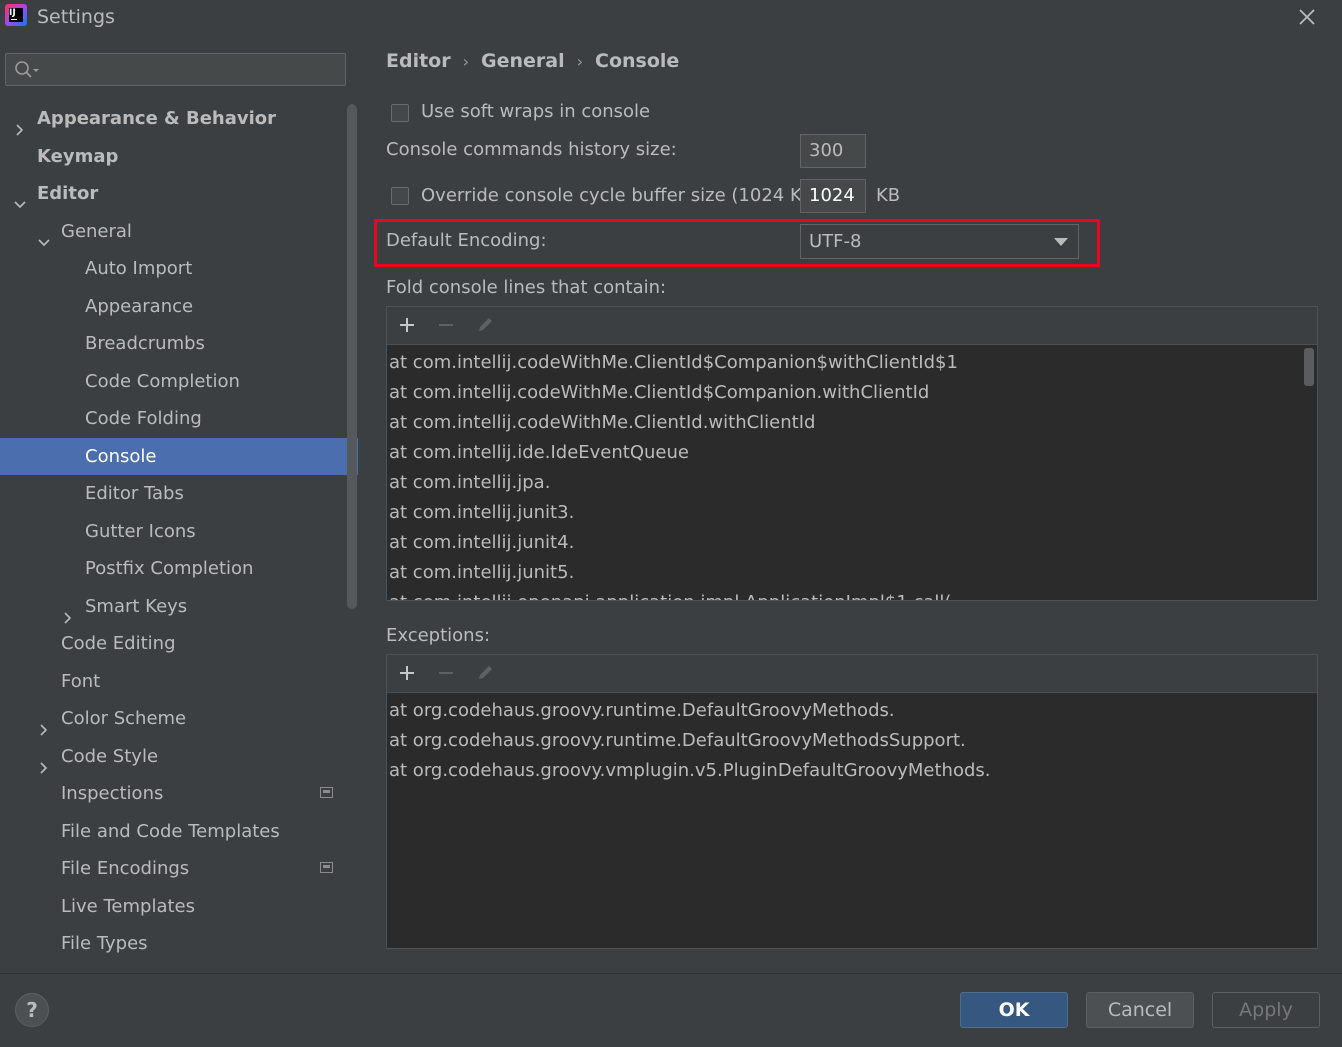  What do you see at coordinates (833, 196) in the screenshot?
I see `buffer-size-input: 1024` at bounding box center [833, 196].